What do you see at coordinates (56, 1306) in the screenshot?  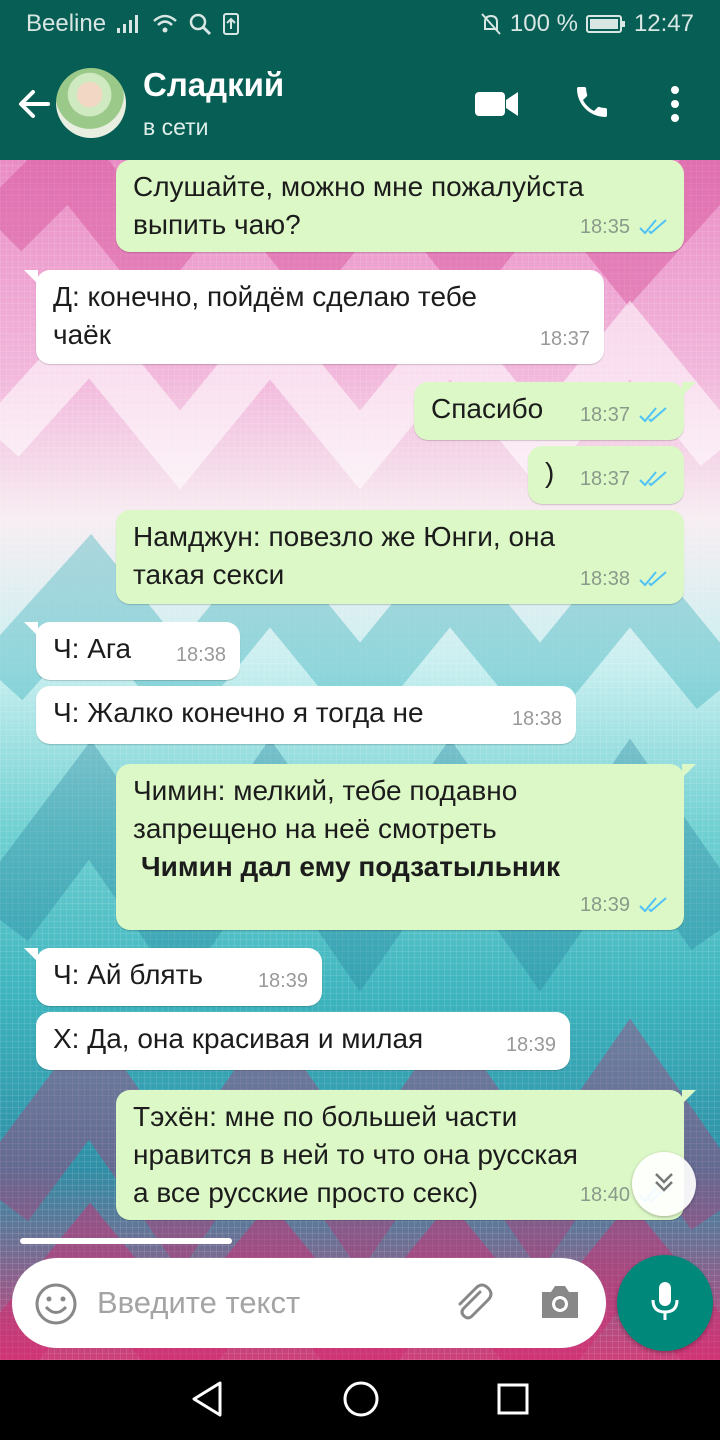 I see `emoji-icon` at bounding box center [56, 1306].